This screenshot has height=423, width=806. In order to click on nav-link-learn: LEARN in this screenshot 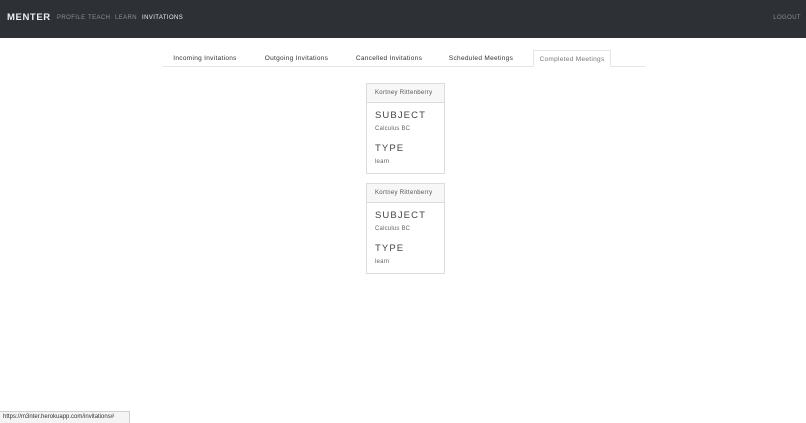, I will do `click(126, 18)`.